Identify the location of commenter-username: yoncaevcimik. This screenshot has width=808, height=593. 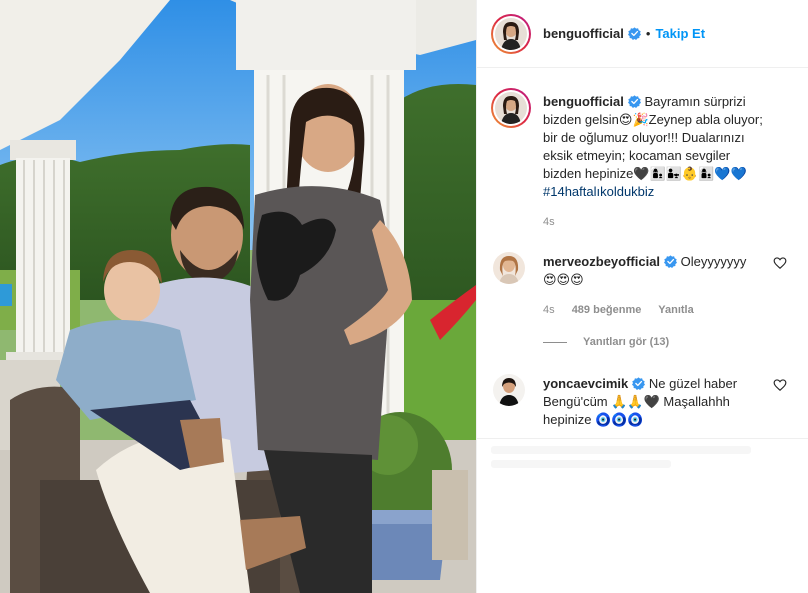
(585, 383).